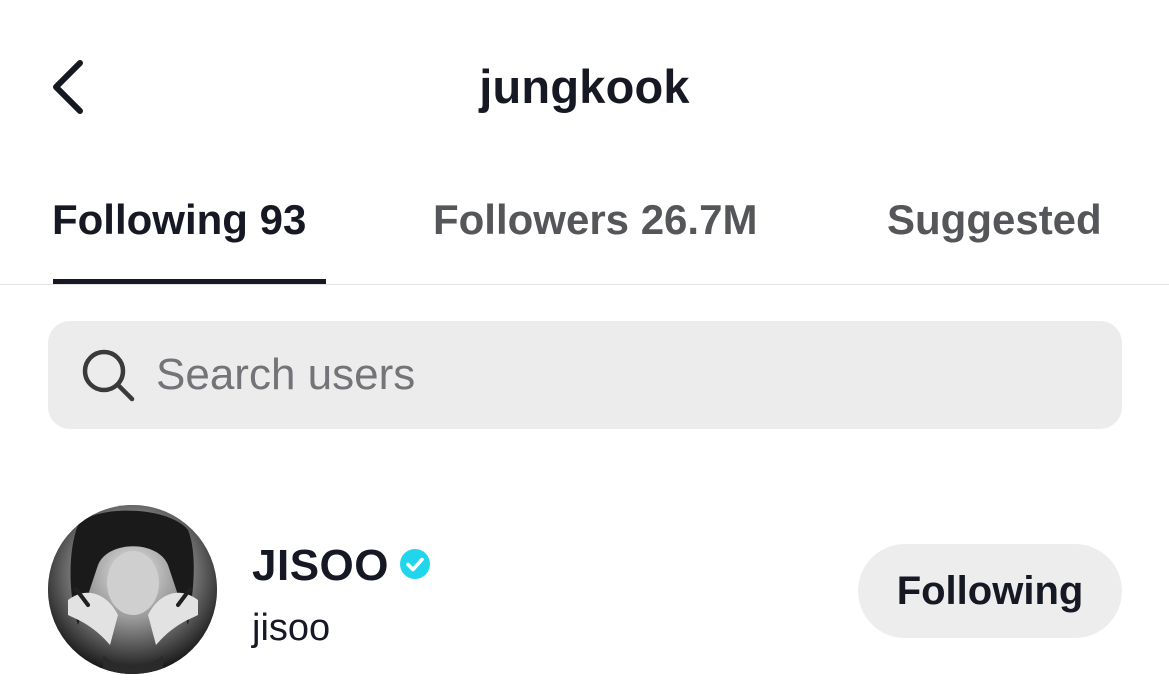  Describe the element at coordinates (179, 220) in the screenshot. I see `tab-following: Following 93` at that location.